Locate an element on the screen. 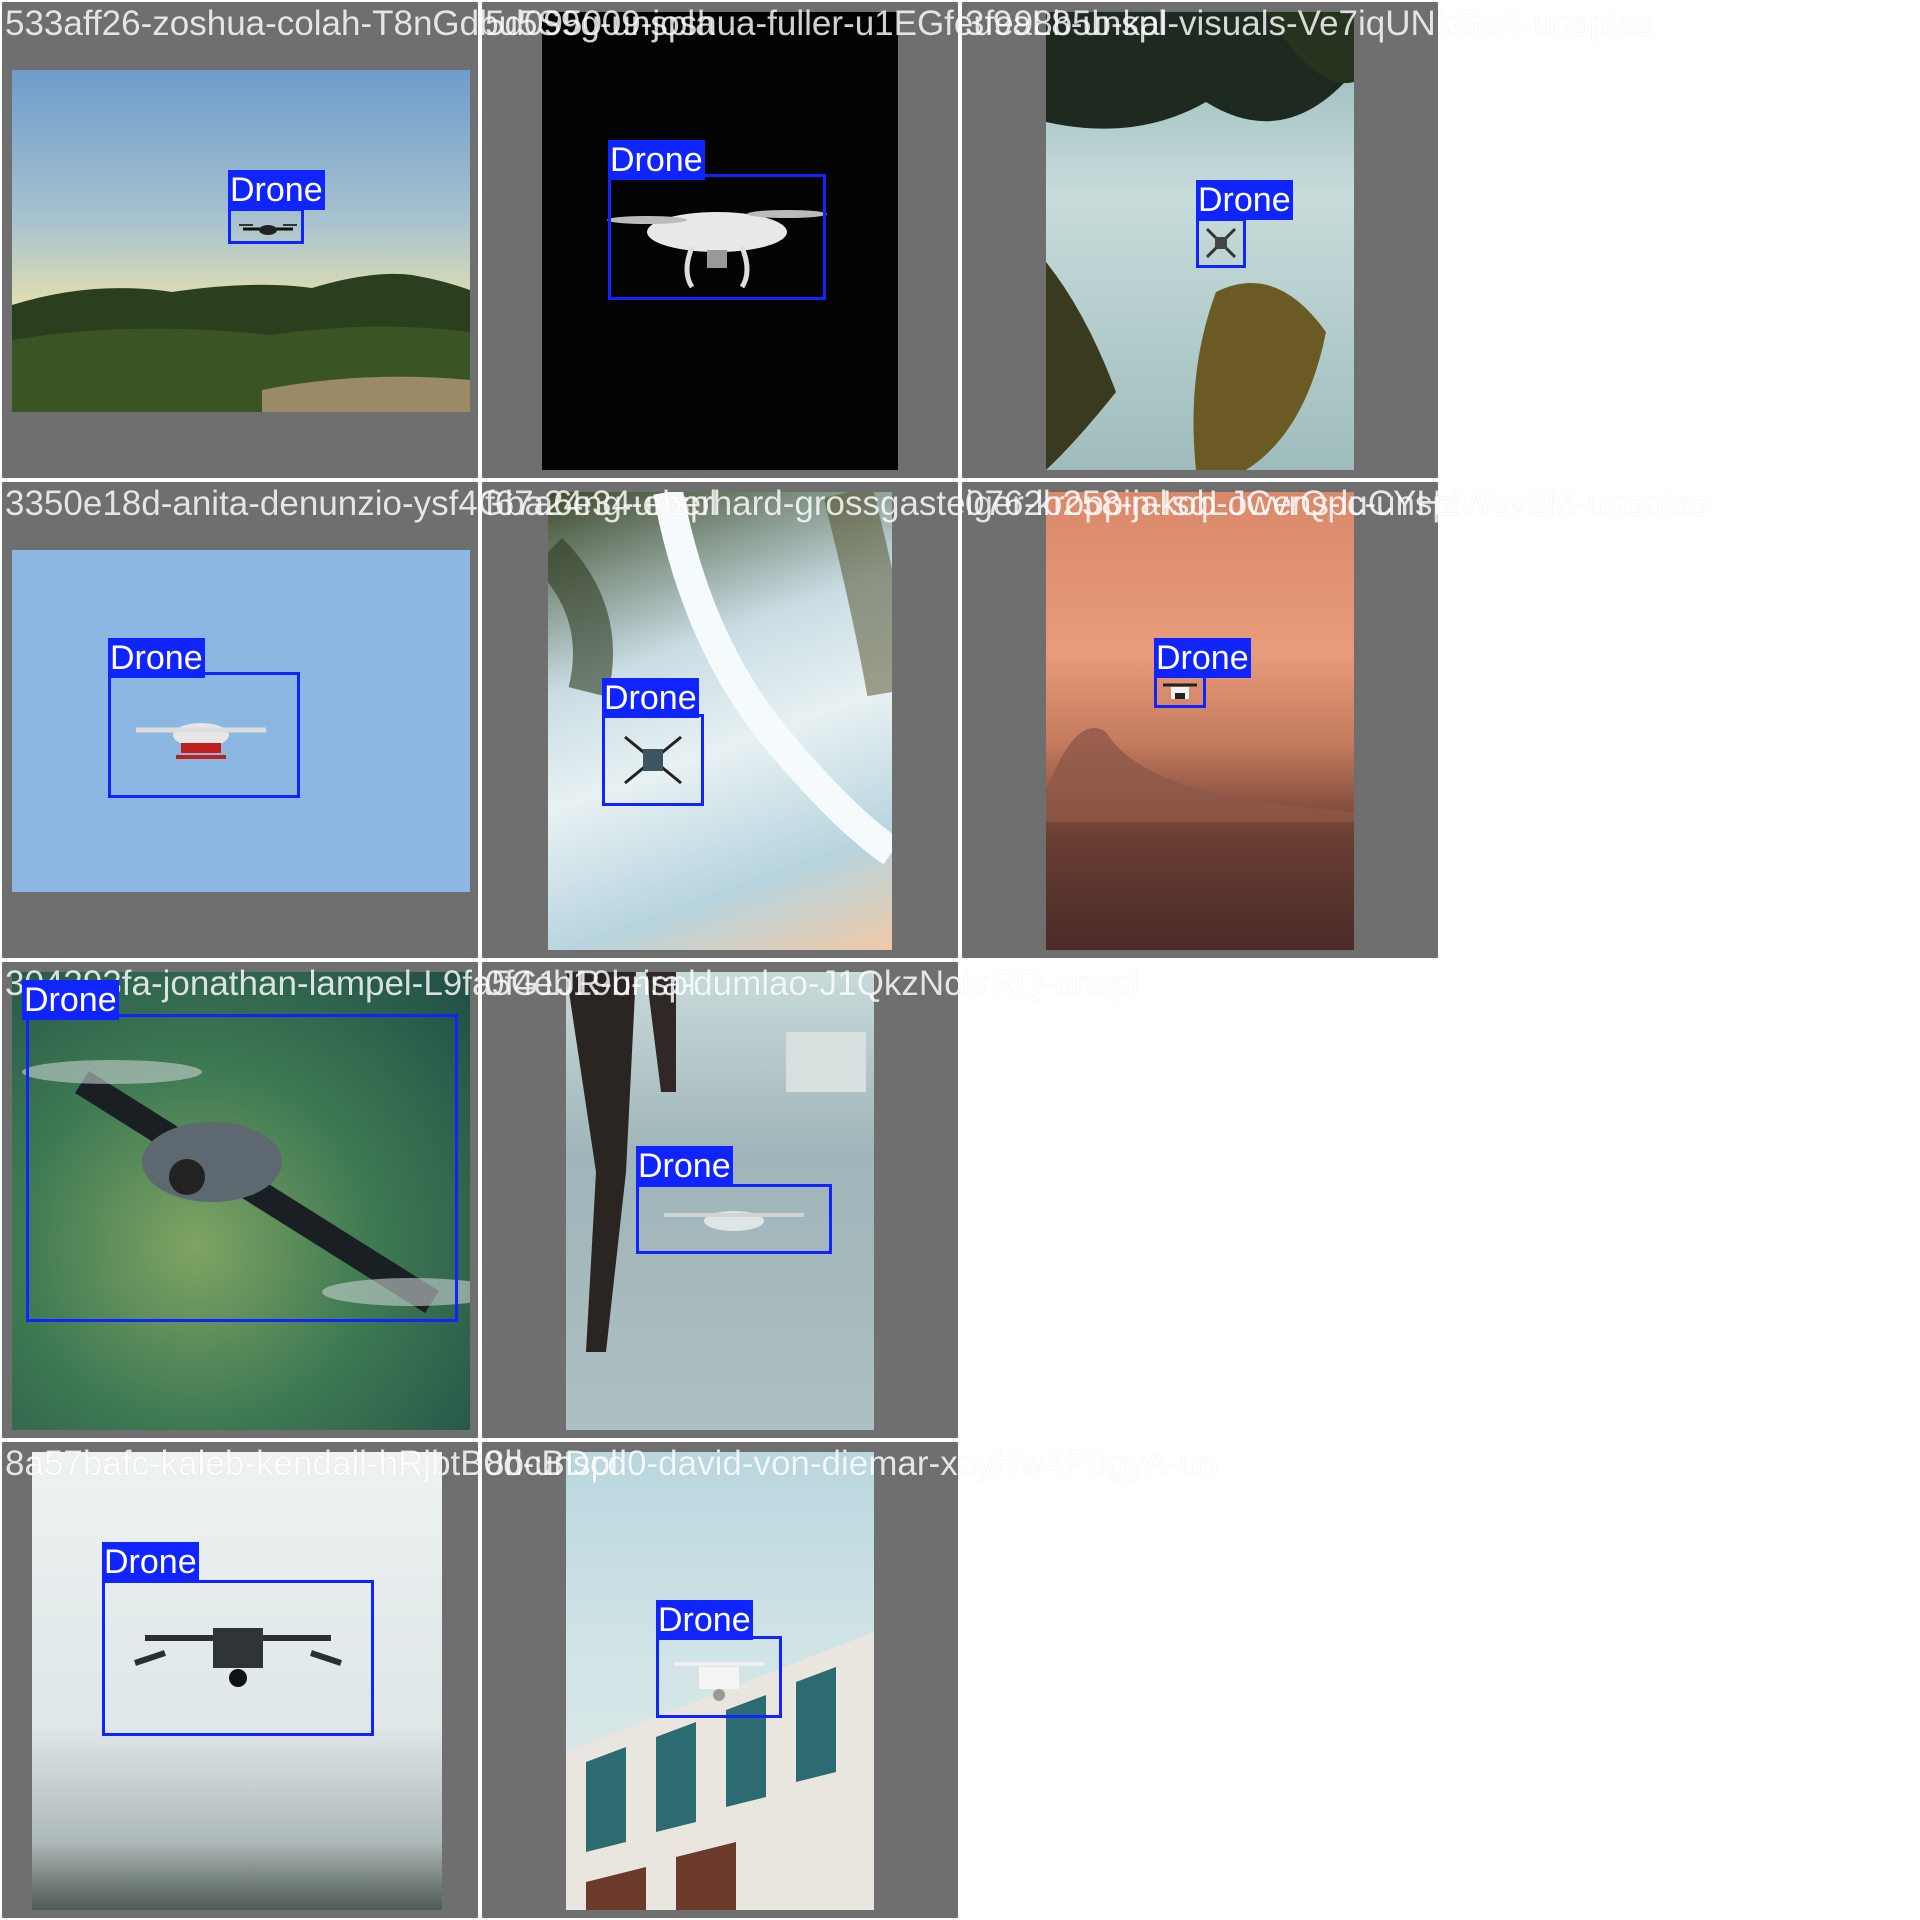 Image resolution: width=1920 pixels, height=1920 pixels. photo-sunset-sea is located at coordinates (1200, 721).